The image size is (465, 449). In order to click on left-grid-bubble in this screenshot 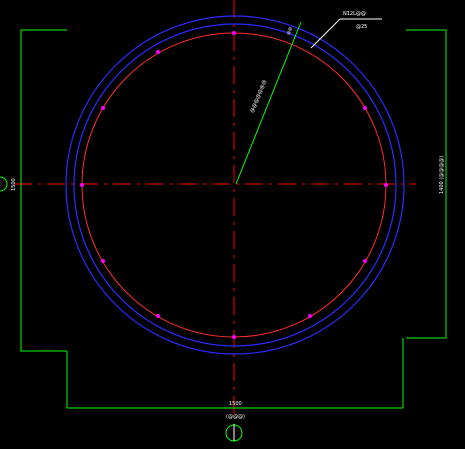, I will do `click(4, 184)`.